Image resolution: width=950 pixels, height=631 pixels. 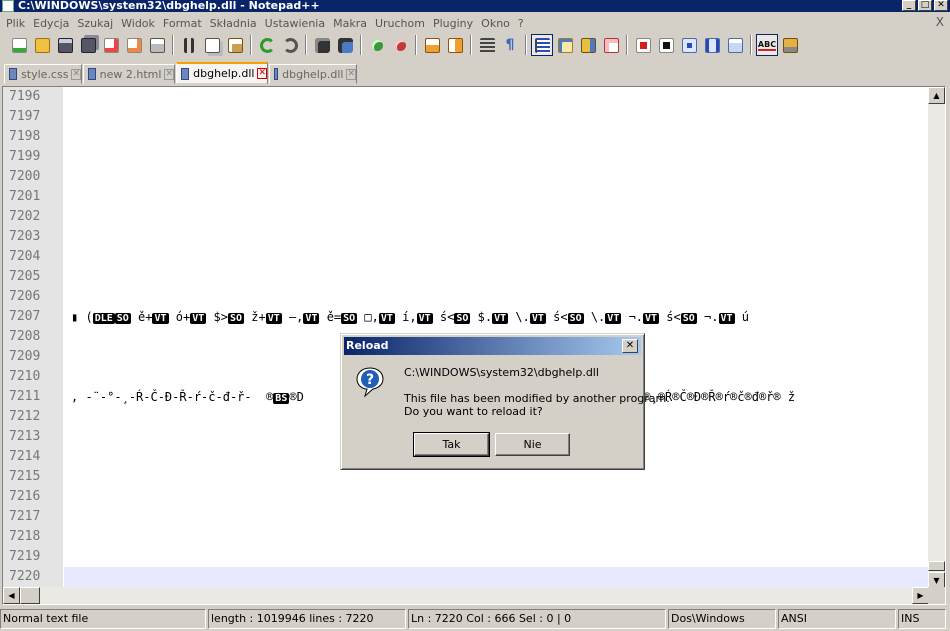 What do you see at coordinates (290, 45) in the screenshot?
I see `redo-icon` at bounding box center [290, 45].